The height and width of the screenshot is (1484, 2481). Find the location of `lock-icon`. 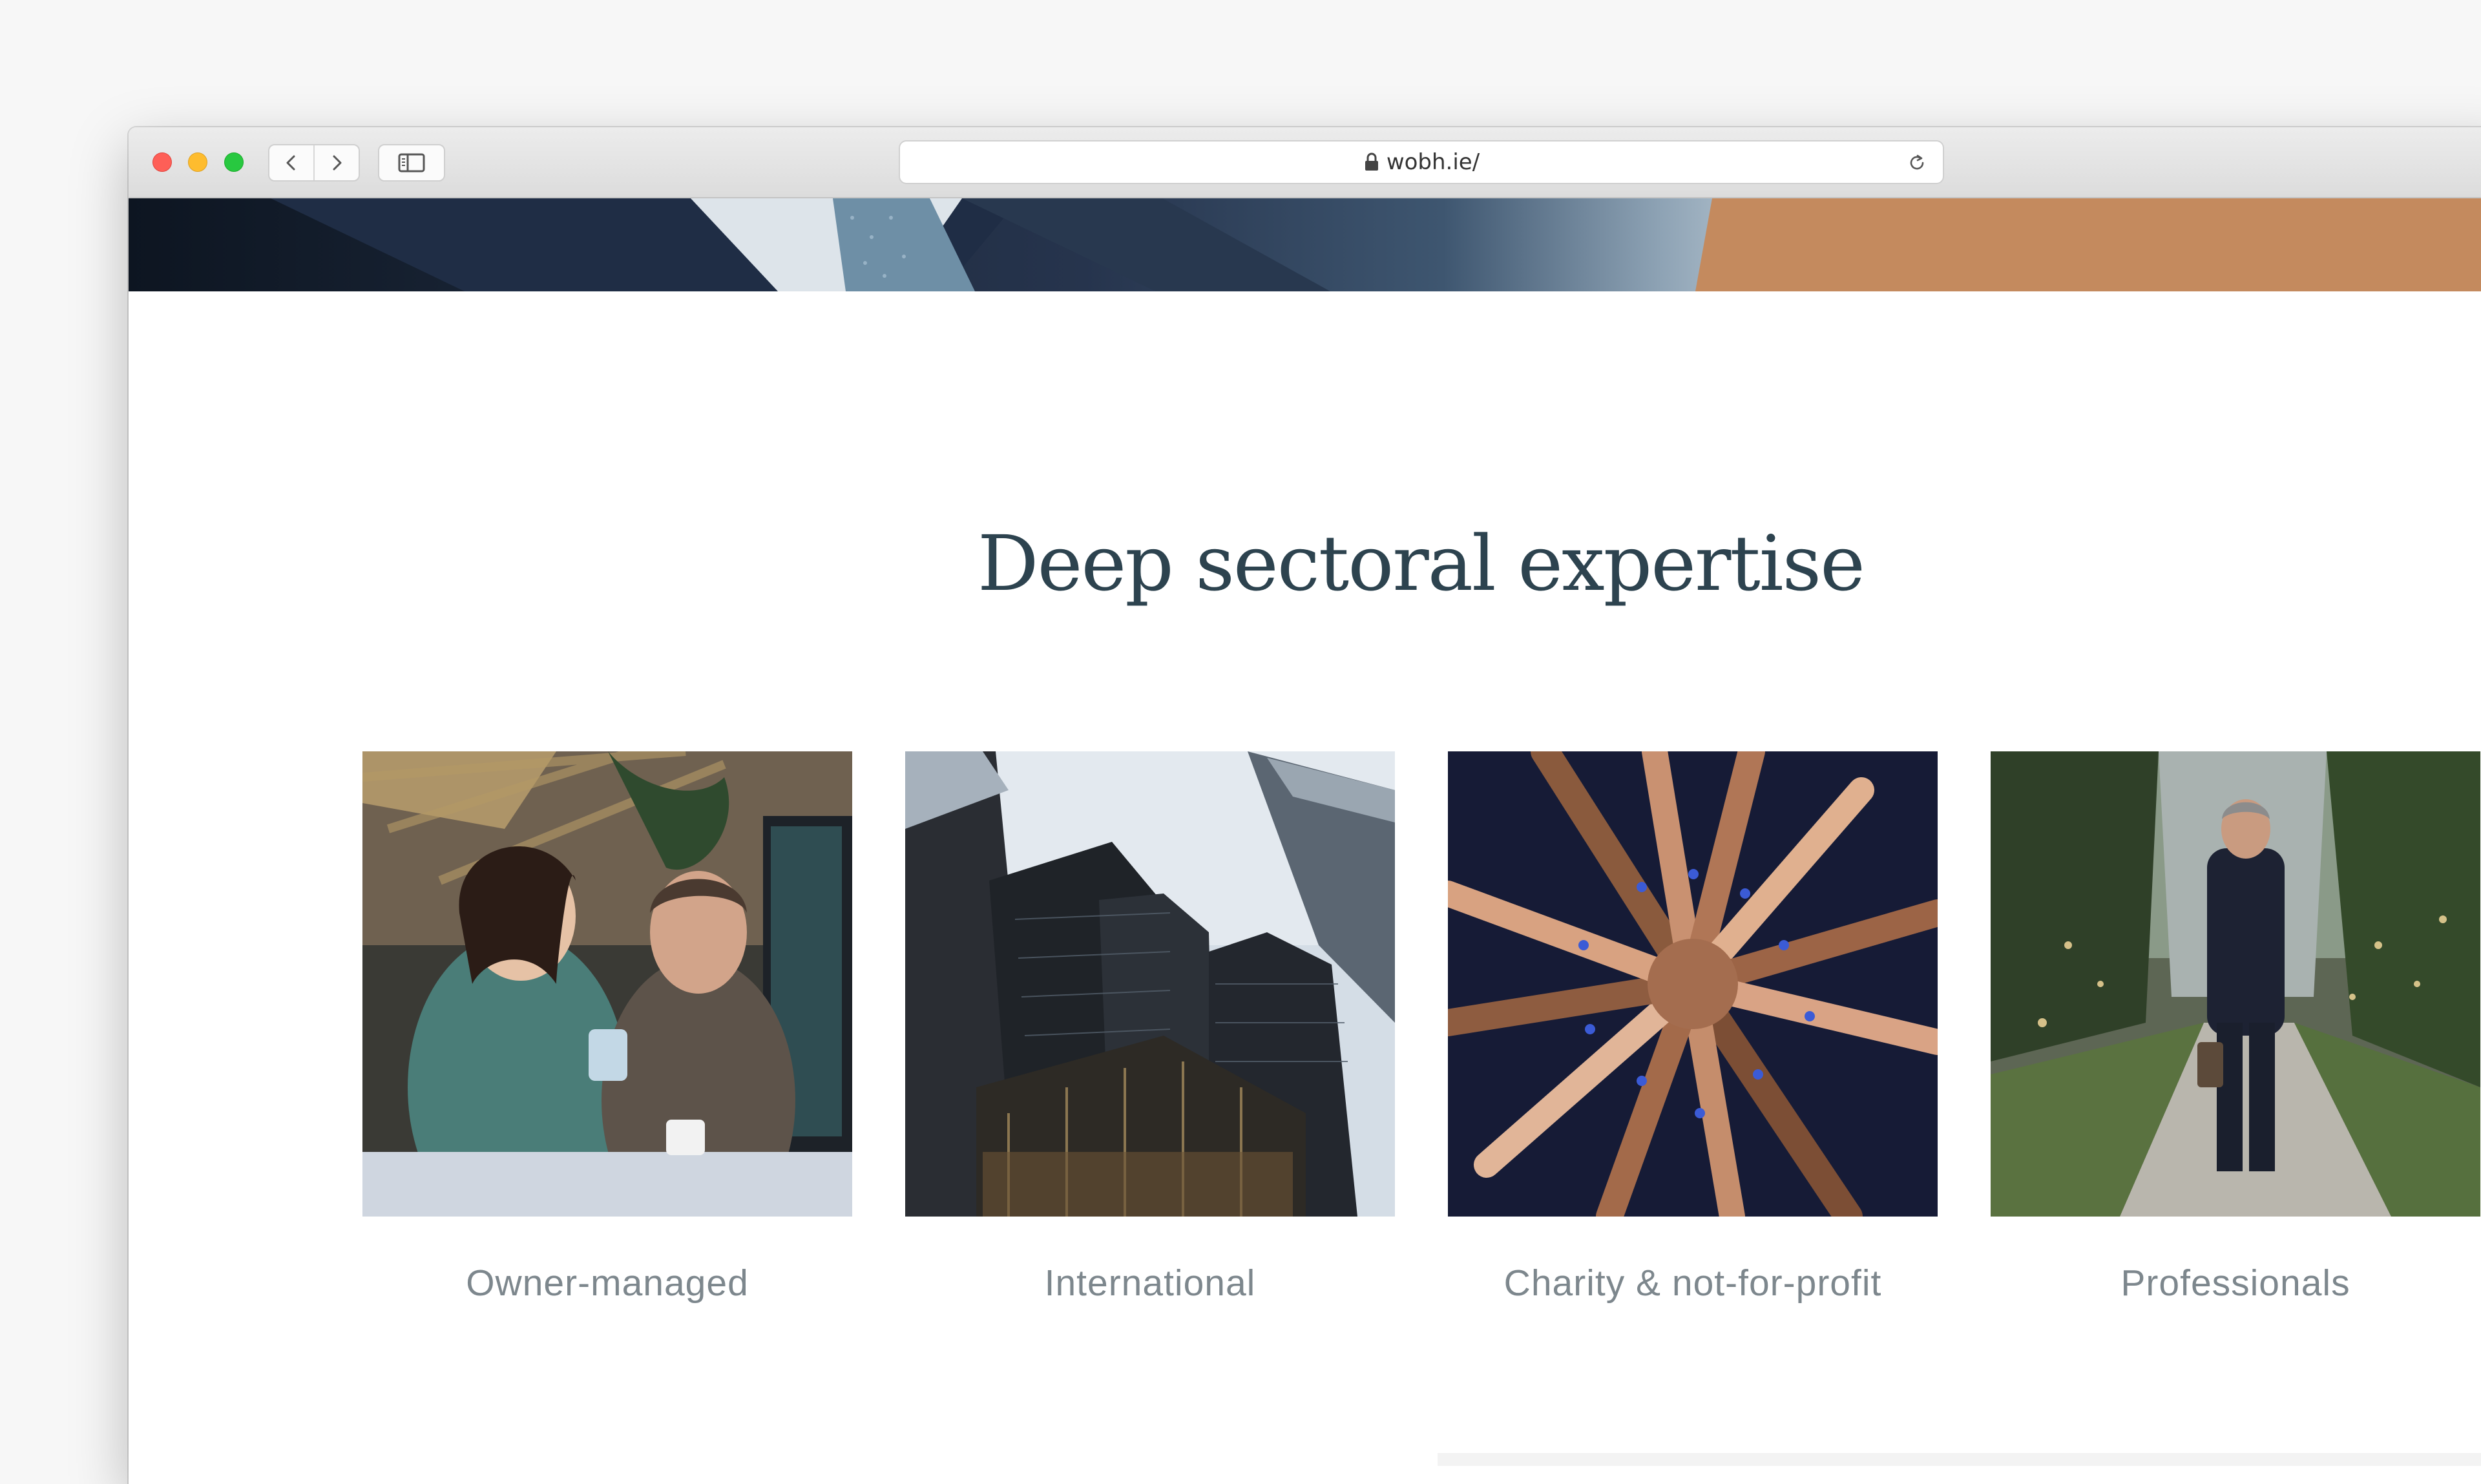

lock-icon is located at coordinates (1371, 162).